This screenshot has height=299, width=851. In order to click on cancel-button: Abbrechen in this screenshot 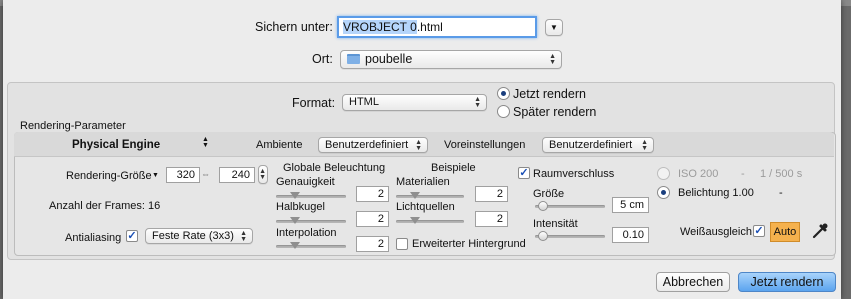, I will do `click(693, 282)`.